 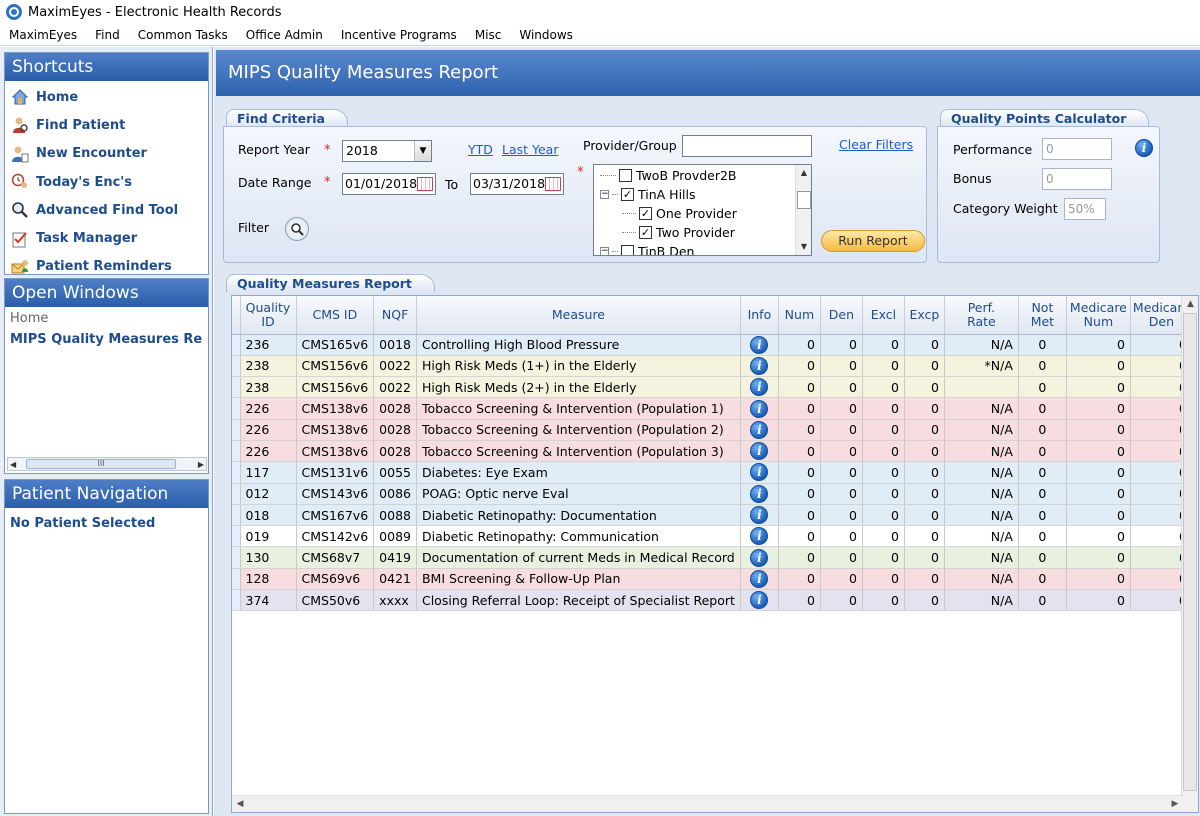 I want to click on tree-item-two-provider: ✓ Two Provider, so click(x=678, y=232).